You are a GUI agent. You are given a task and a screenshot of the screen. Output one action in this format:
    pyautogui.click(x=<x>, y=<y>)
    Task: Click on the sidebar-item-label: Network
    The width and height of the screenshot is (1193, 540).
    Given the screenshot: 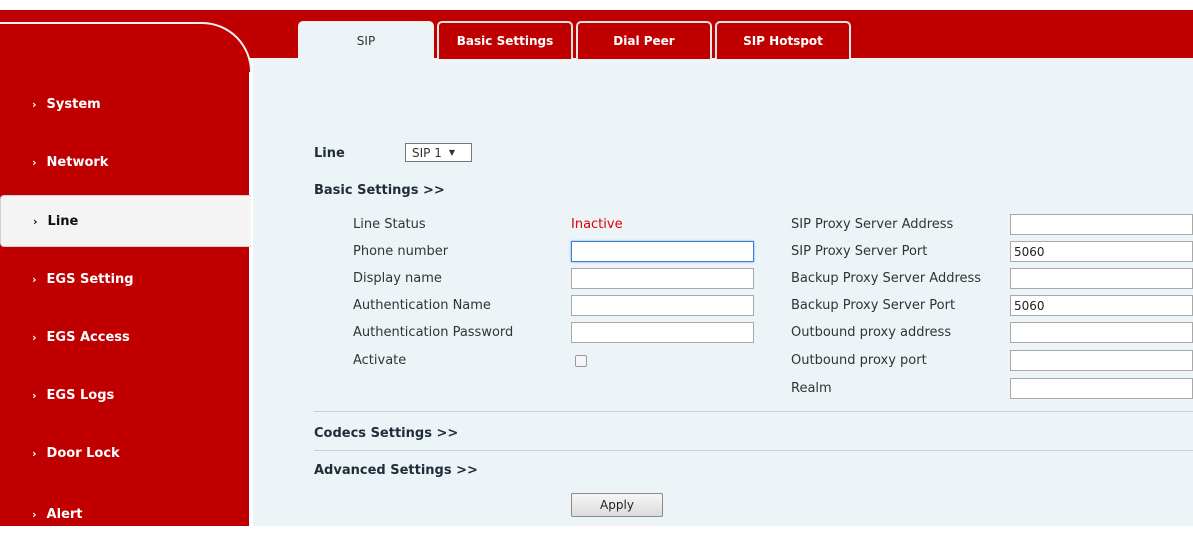 What is the action you would take?
    pyautogui.click(x=77, y=162)
    